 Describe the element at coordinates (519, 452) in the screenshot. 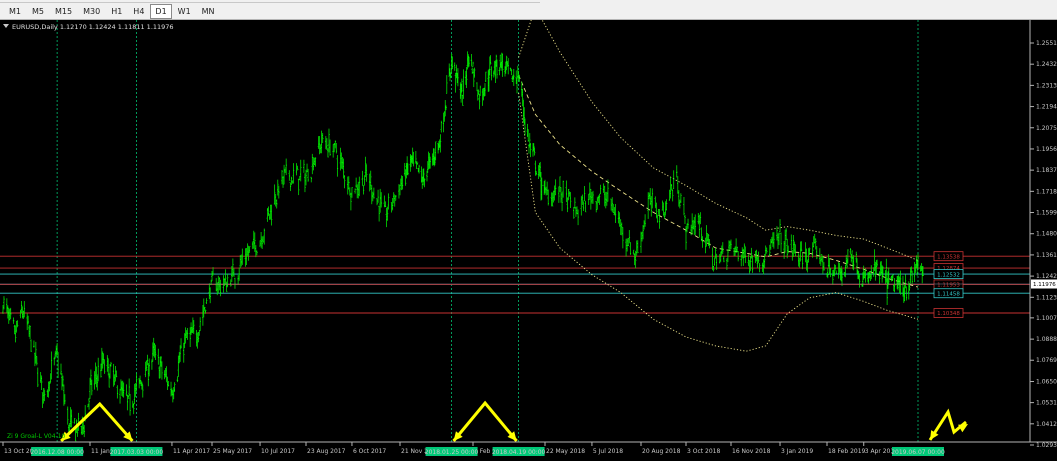

I see `marker-date-tag-label: 2018.04.19 00:00` at that location.